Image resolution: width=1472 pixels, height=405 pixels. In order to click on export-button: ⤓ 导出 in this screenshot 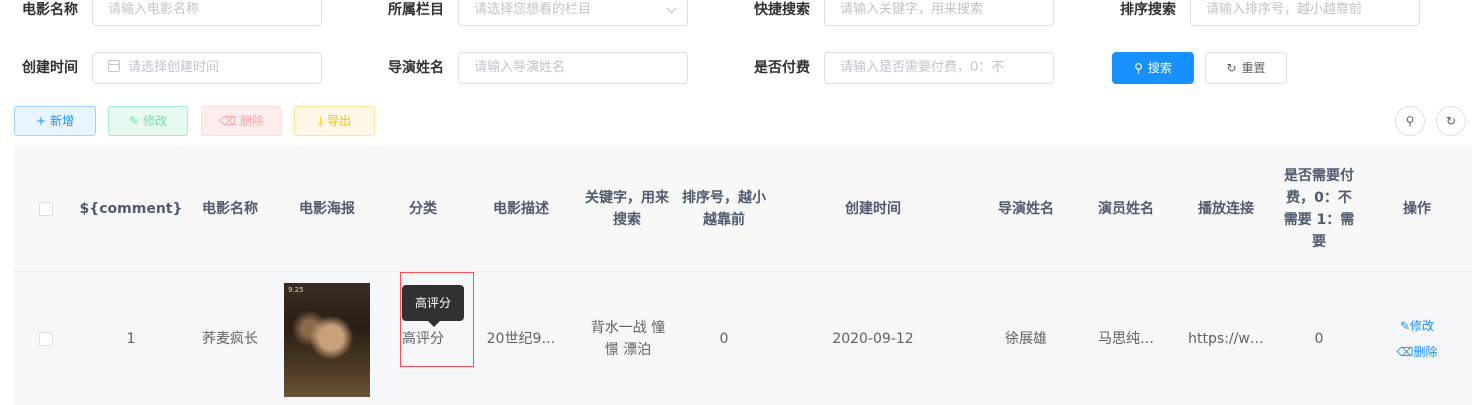, I will do `click(334, 121)`.